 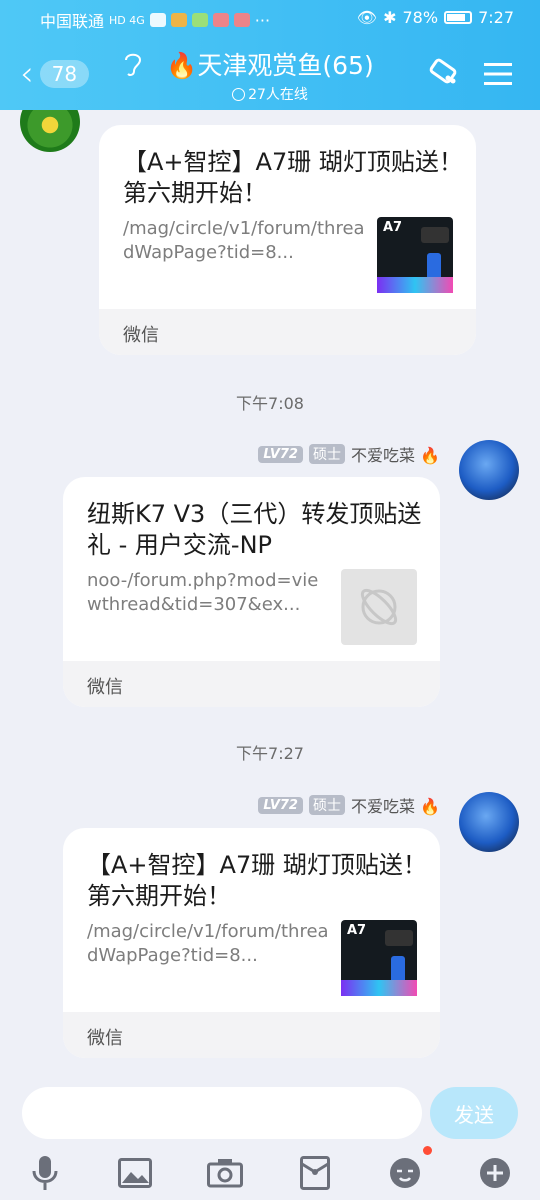 I want to click on status-bar: 中国联通 HD 4G ··· 👁 ✱ 78% 7:27, so click(x=270, y=18).